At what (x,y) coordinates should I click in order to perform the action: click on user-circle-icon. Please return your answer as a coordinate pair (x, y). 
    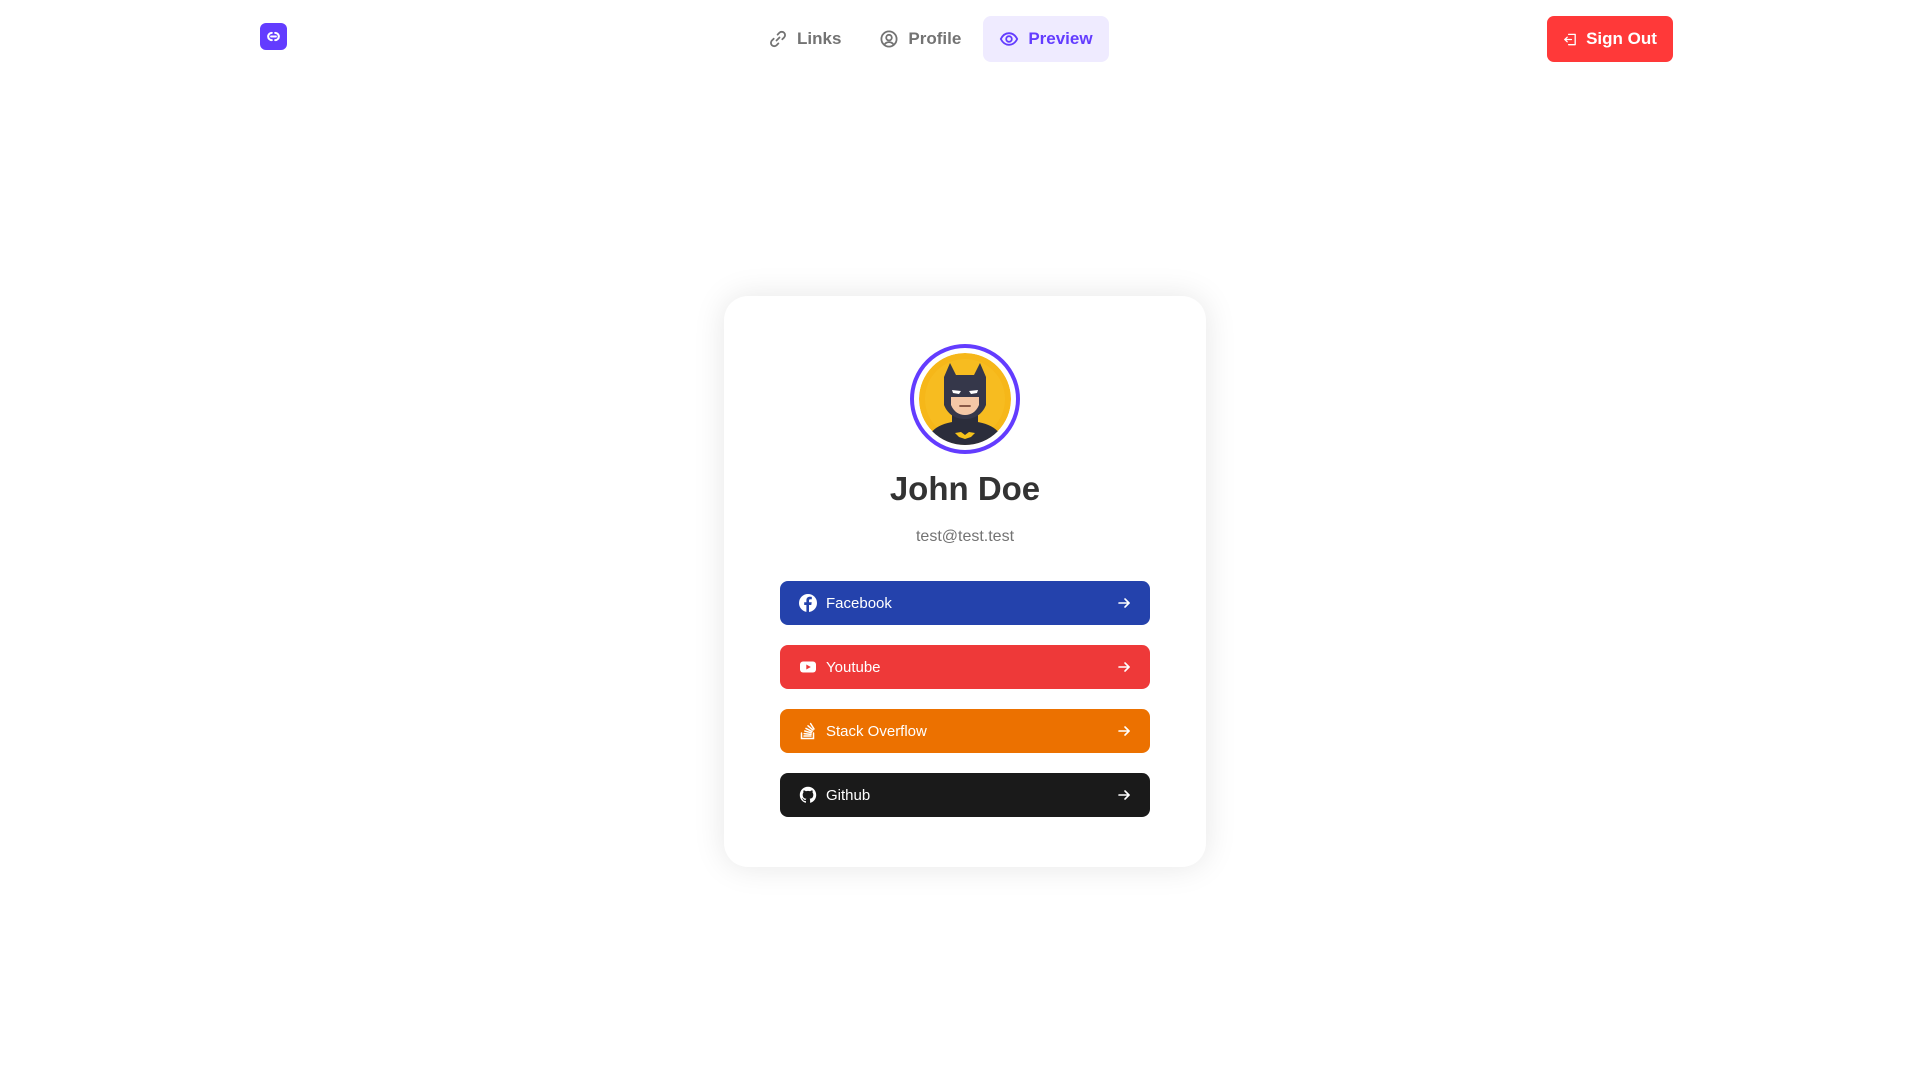
    Looking at the image, I should click on (889, 39).